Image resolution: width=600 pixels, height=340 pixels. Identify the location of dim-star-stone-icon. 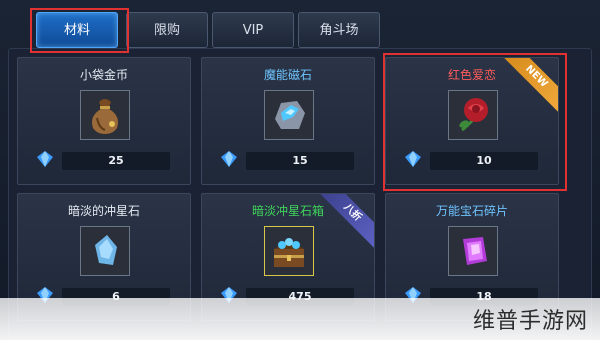
(105, 251).